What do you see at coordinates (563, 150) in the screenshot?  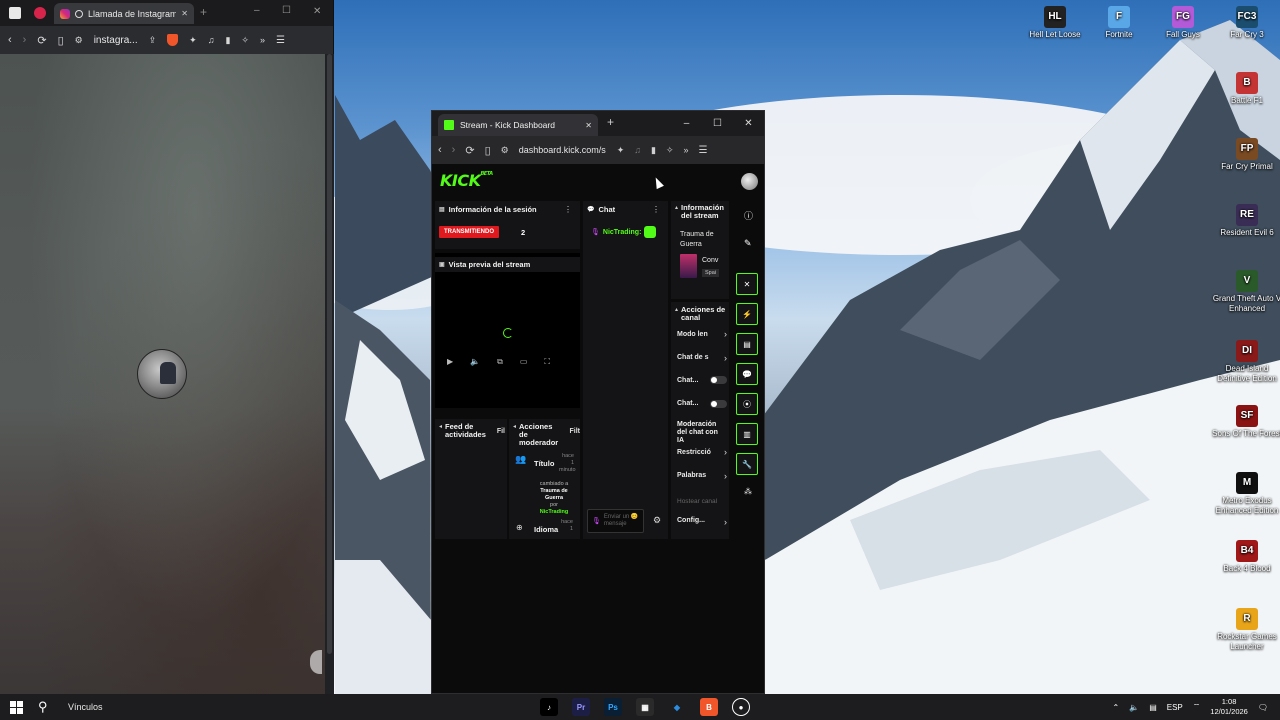 I see `address-bar: dashboard.kick.com/s` at bounding box center [563, 150].